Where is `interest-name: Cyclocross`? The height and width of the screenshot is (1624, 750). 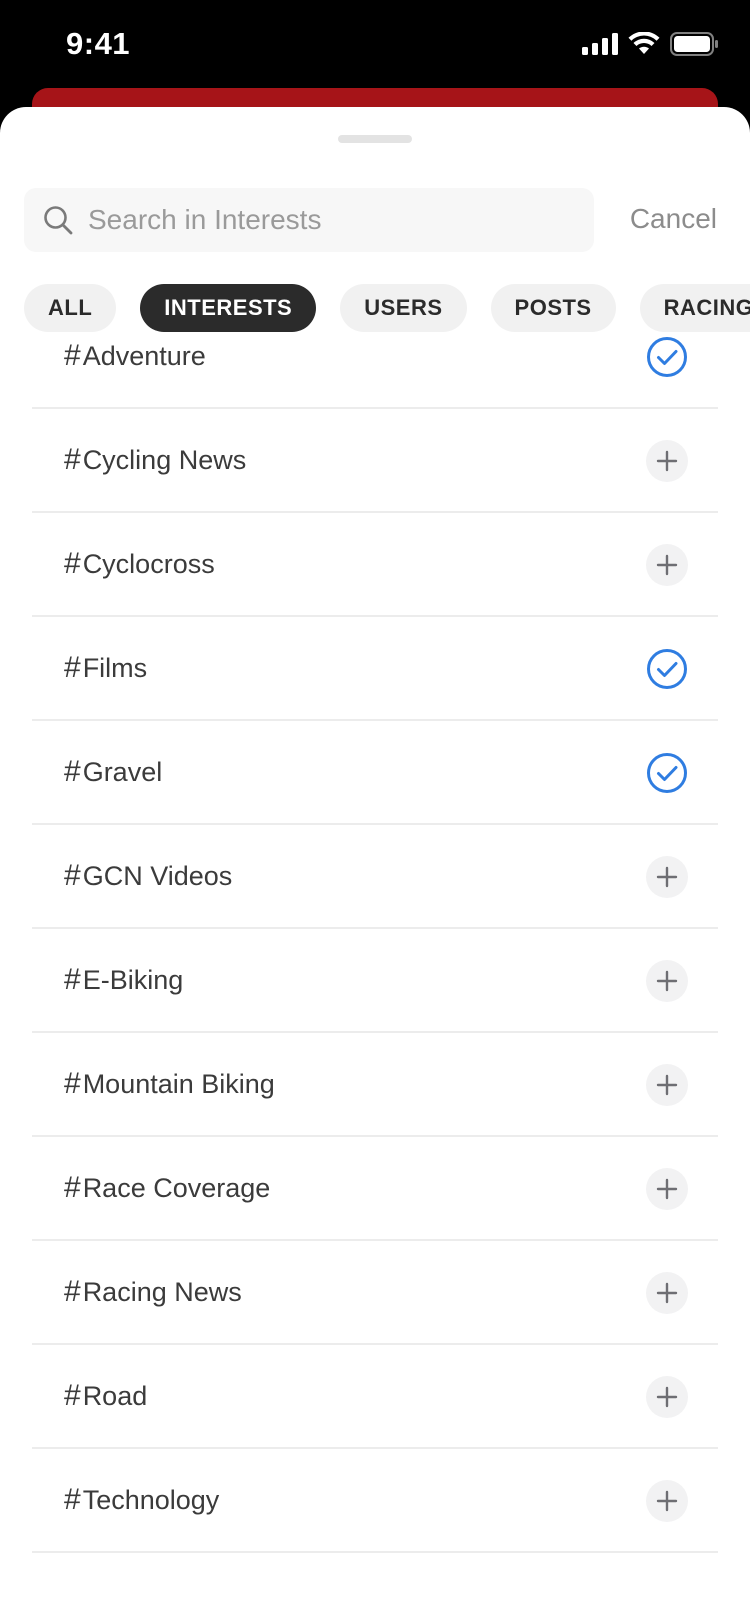 interest-name: Cyclocross is located at coordinates (148, 564).